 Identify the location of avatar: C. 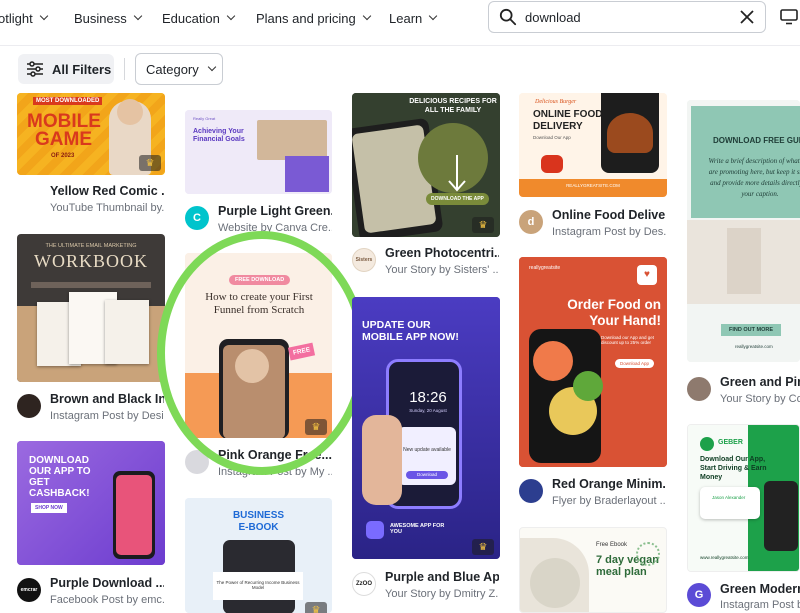
(197, 218).